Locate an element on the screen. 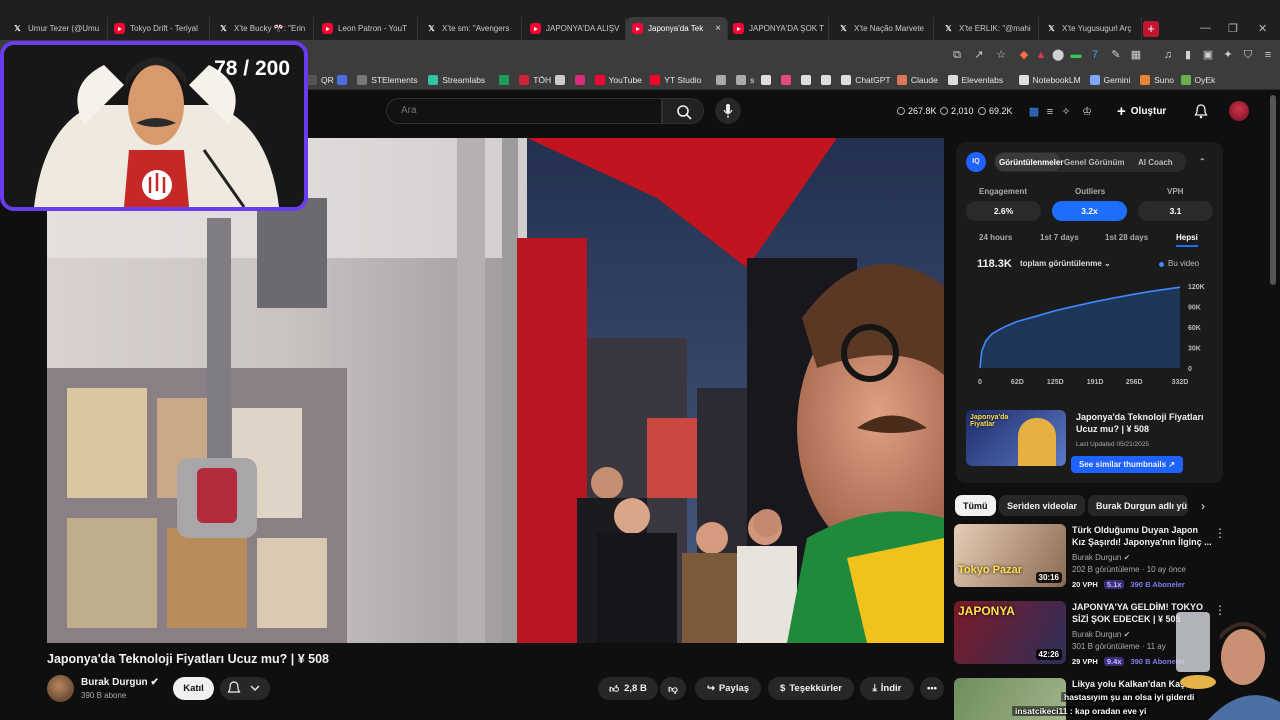 The width and height of the screenshot is (1280, 720). vidiq-tab-views: Görüntülenmeler is located at coordinates (1031, 162).